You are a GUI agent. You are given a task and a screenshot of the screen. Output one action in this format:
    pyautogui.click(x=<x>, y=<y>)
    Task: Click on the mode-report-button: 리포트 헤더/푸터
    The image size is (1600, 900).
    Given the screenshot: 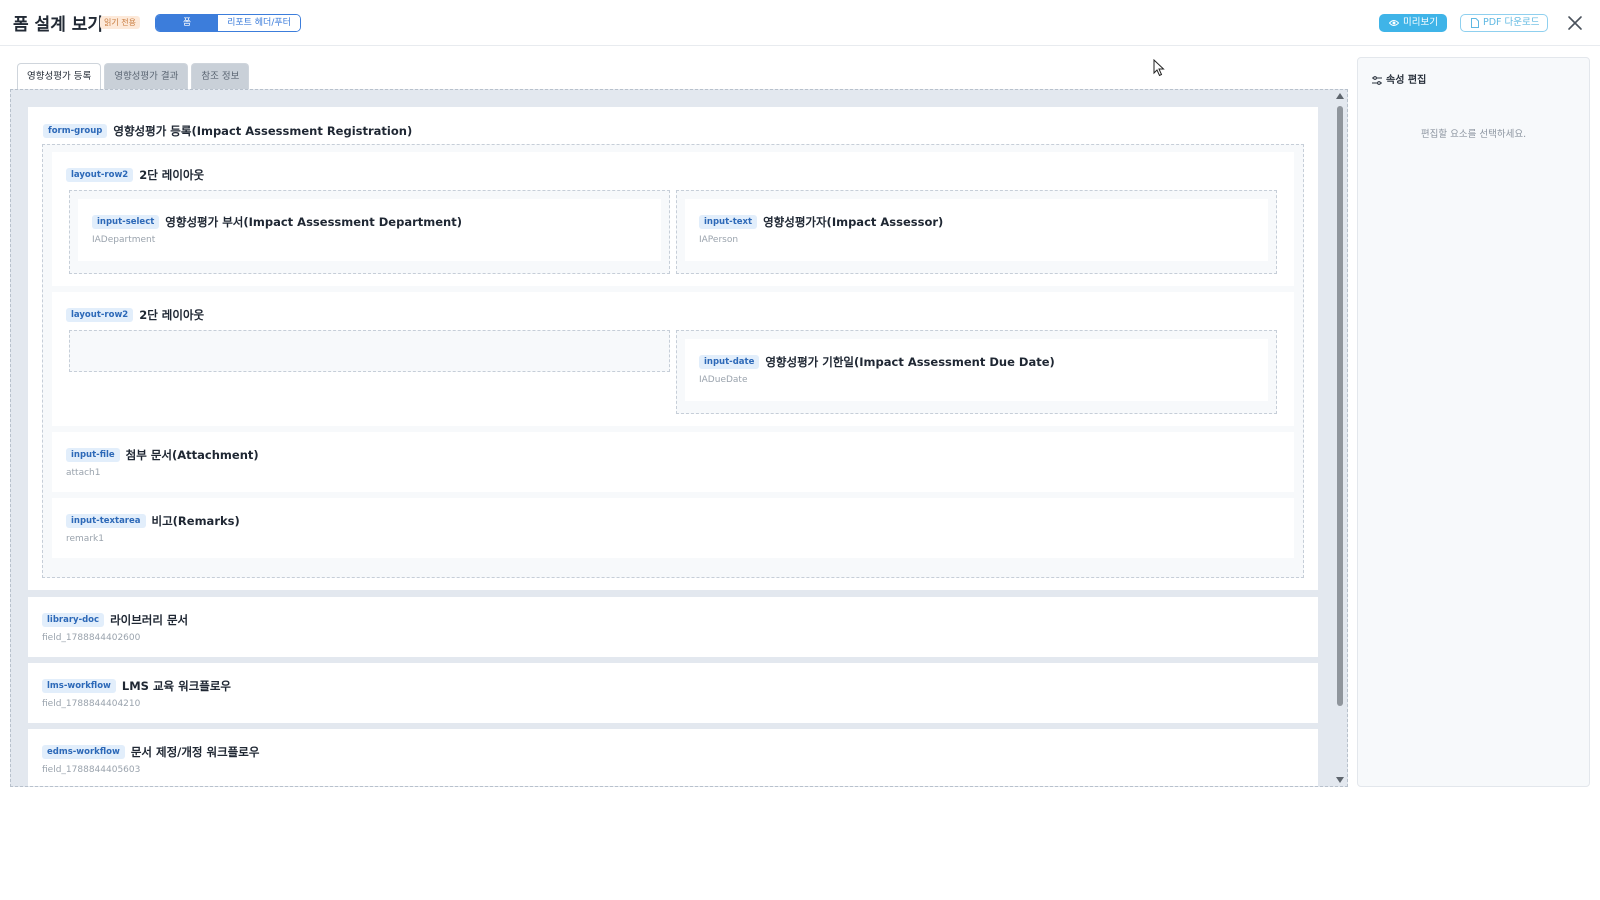 What is the action you would take?
    pyautogui.click(x=259, y=23)
    